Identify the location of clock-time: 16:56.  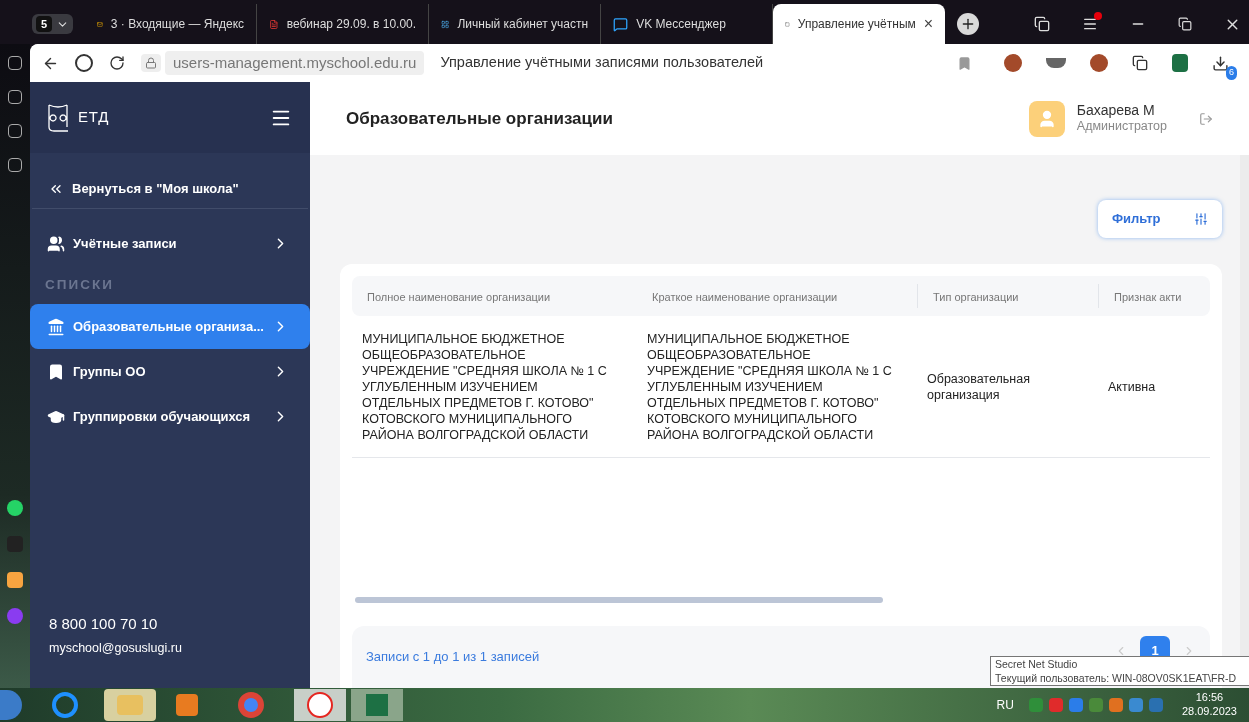
(1209, 698).